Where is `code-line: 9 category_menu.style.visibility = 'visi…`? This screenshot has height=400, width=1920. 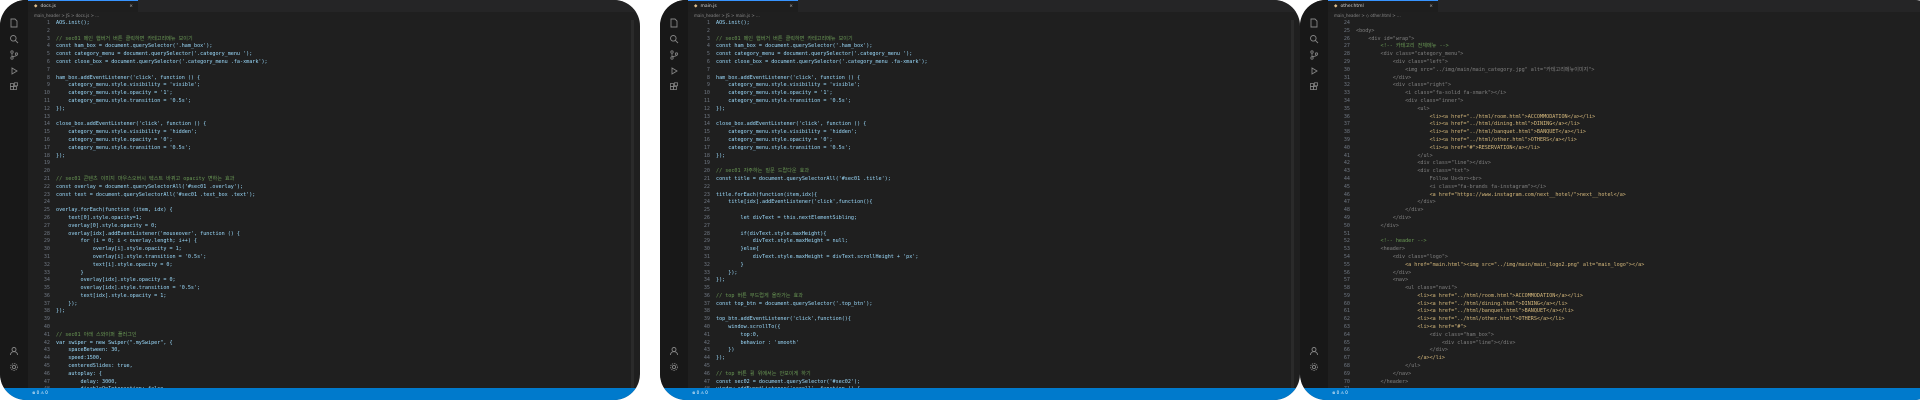
code-line: 9 category_menu.style.visibility = 'visi… is located at coordinates (994, 86).